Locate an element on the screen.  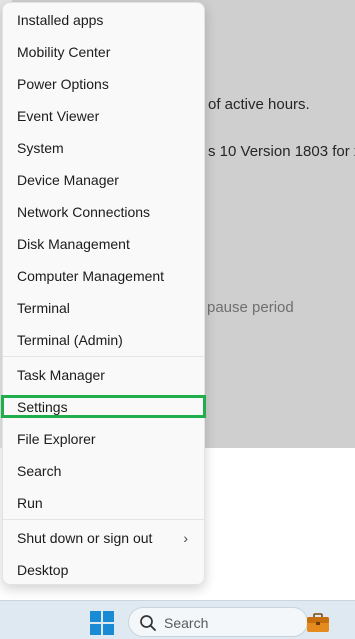
menu-item-terminal-admin: Terminal (Admin) is located at coordinates (103, 340).